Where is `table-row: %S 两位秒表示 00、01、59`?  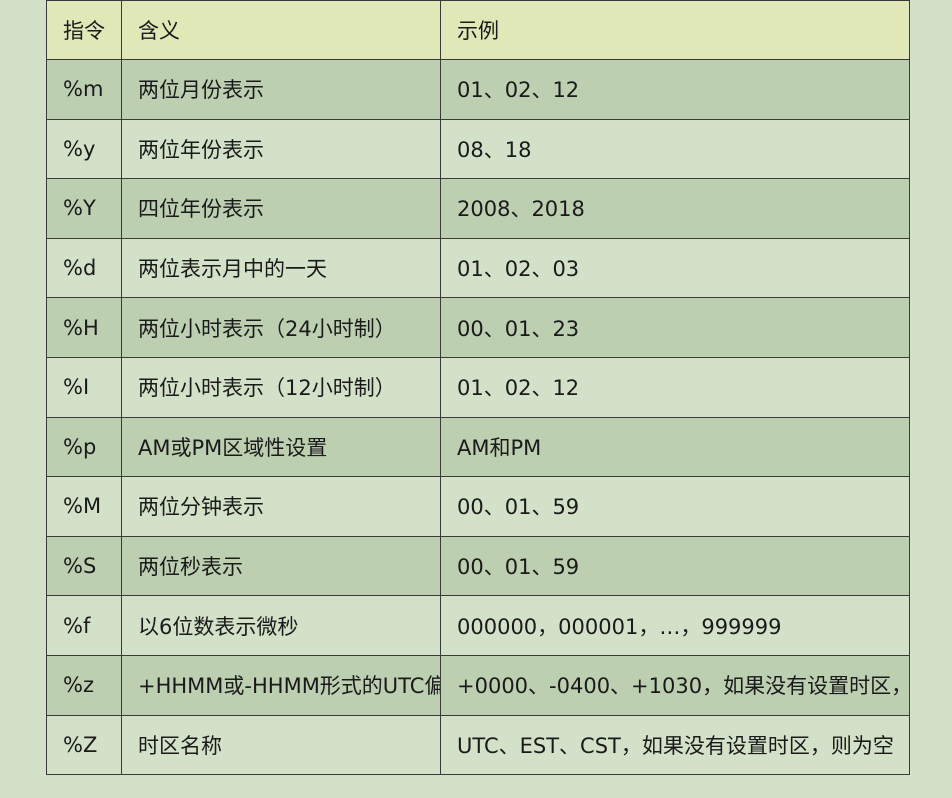 table-row: %S 两位秒表示 00、01、59 is located at coordinates (478, 566).